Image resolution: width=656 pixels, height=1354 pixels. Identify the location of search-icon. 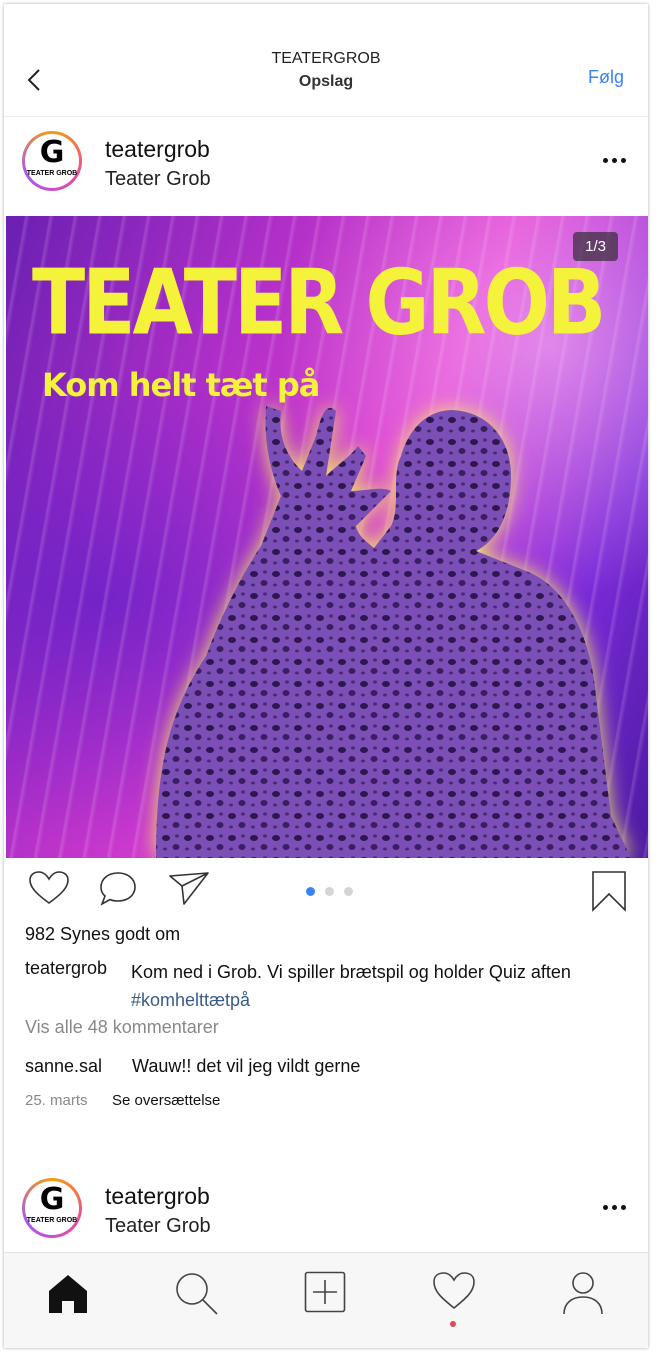
(197, 1294).